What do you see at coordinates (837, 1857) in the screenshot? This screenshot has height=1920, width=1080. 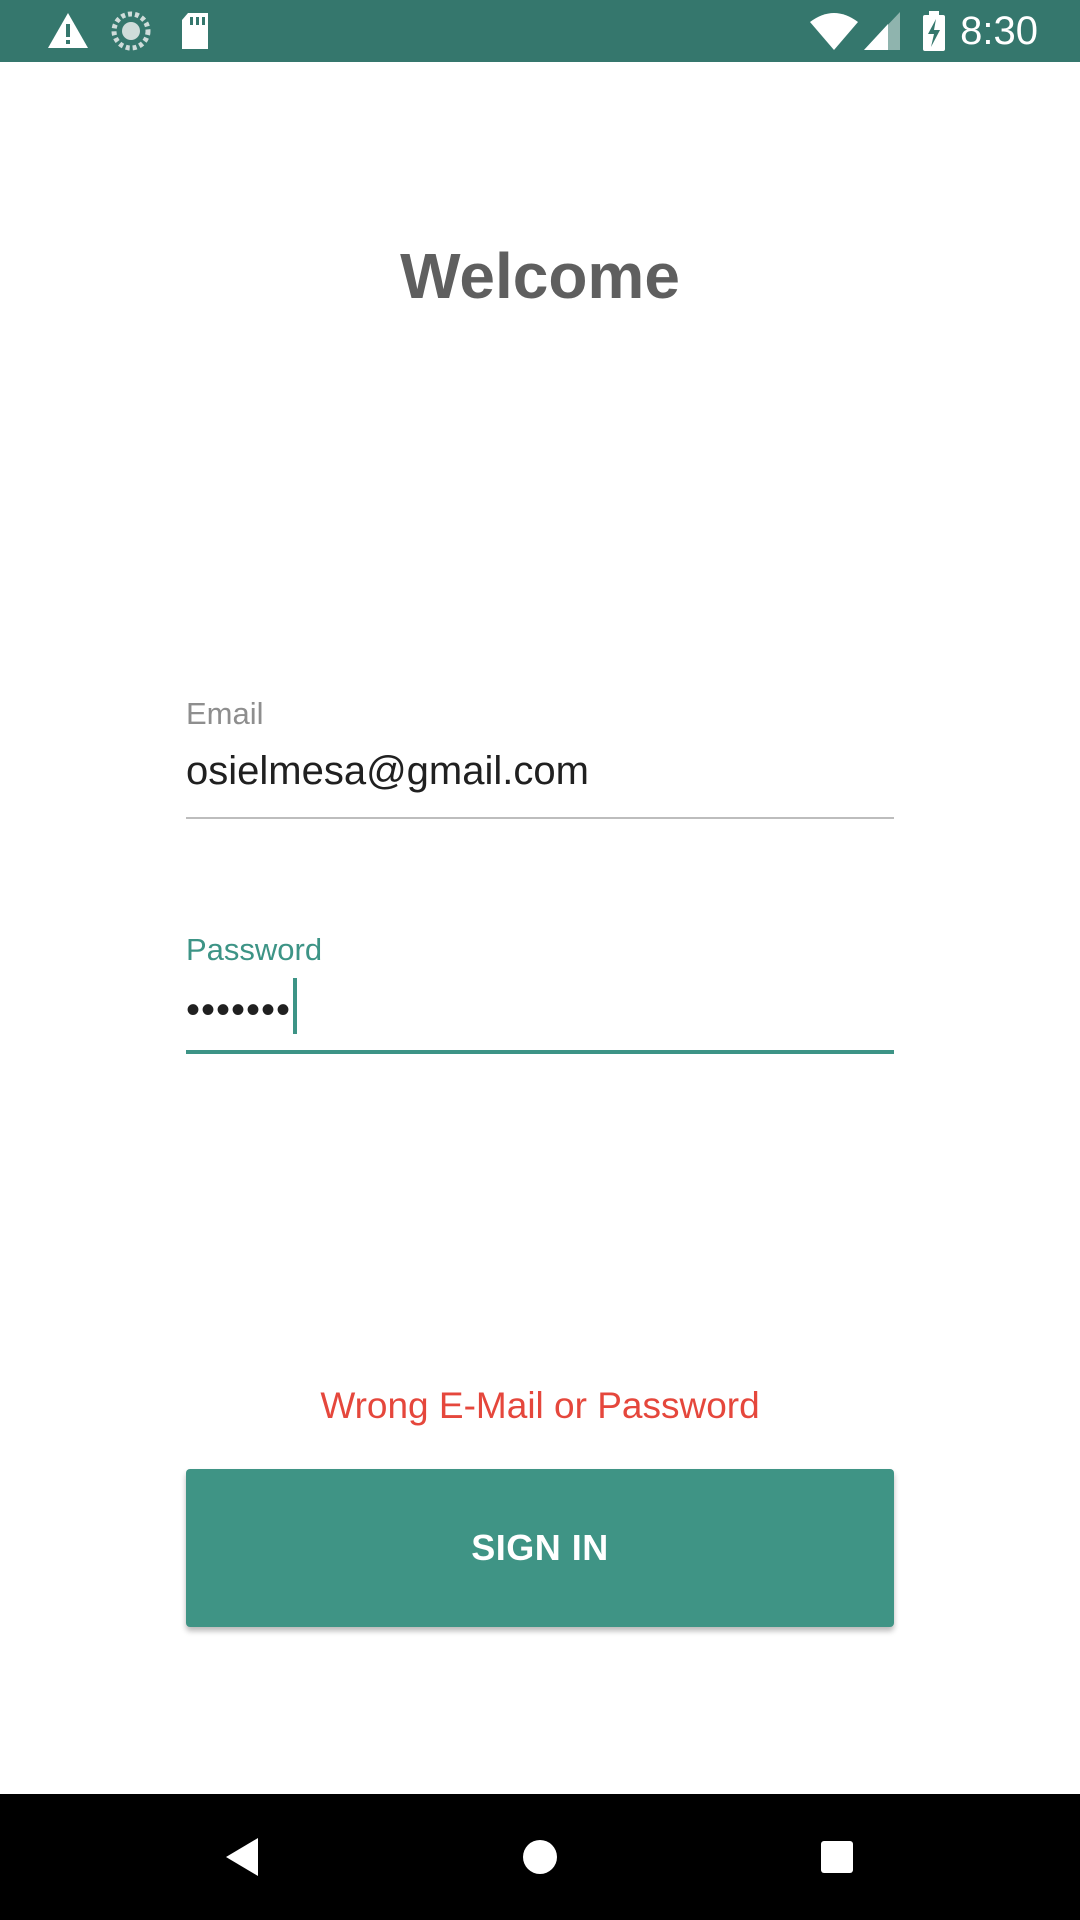 I see `recents-icon` at bounding box center [837, 1857].